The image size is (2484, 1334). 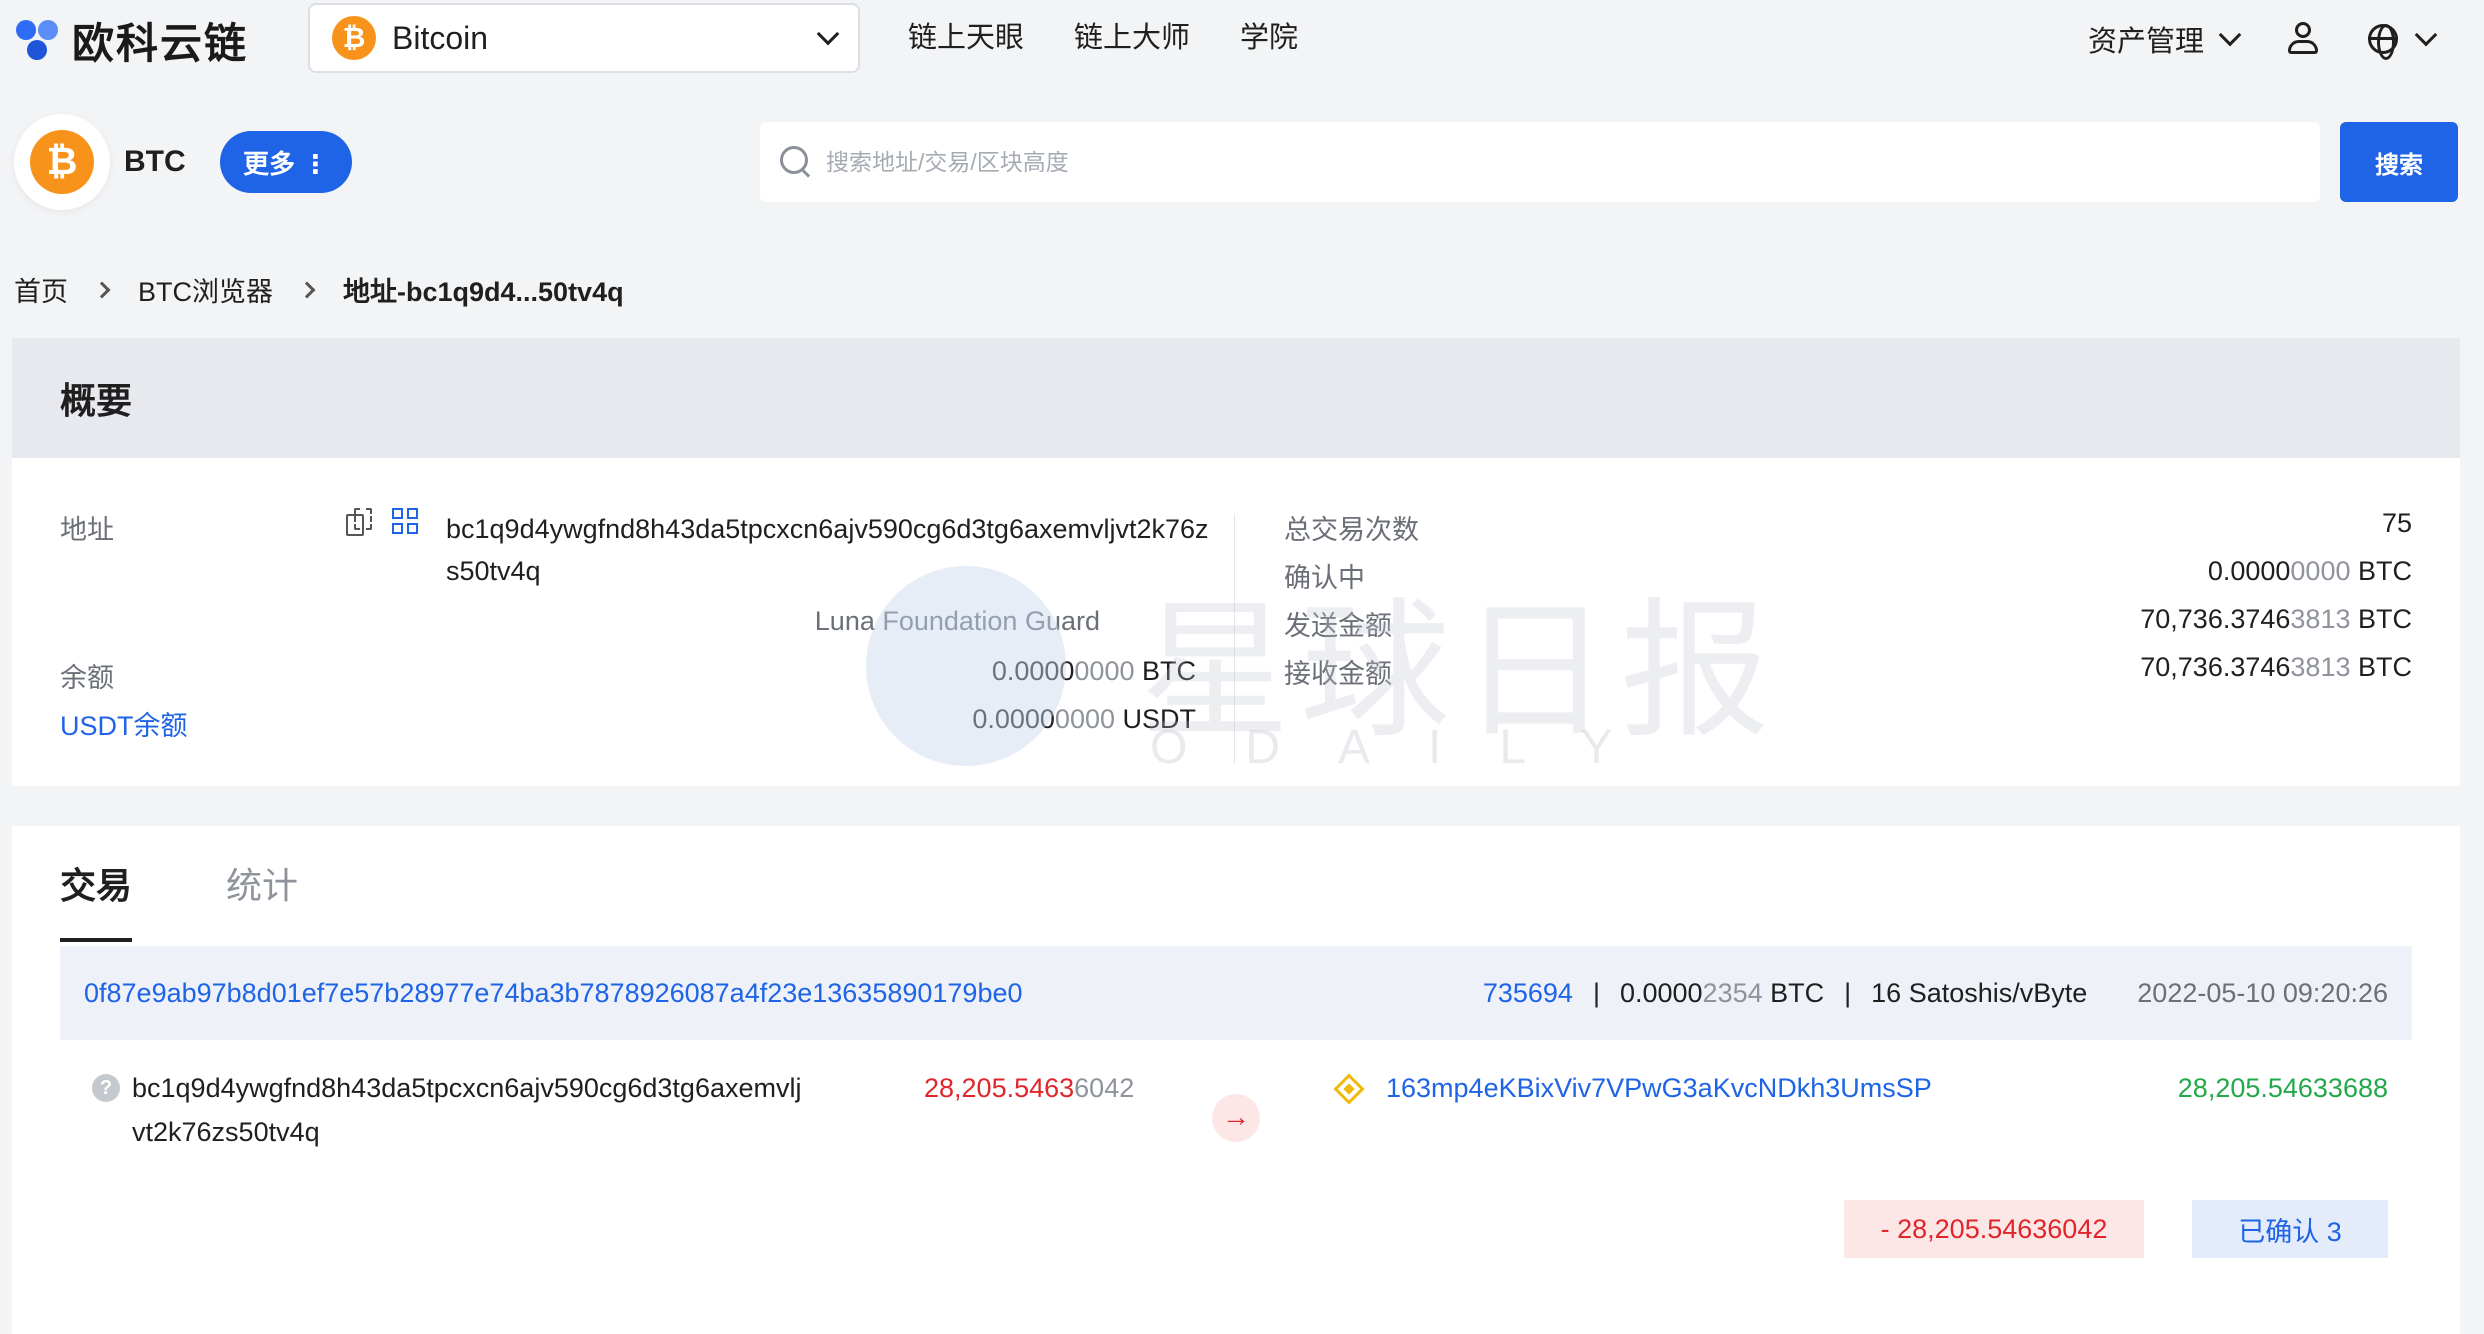 What do you see at coordinates (2262, 39) in the screenshot?
I see `top-right-actions: 资产管理` at bounding box center [2262, 39].